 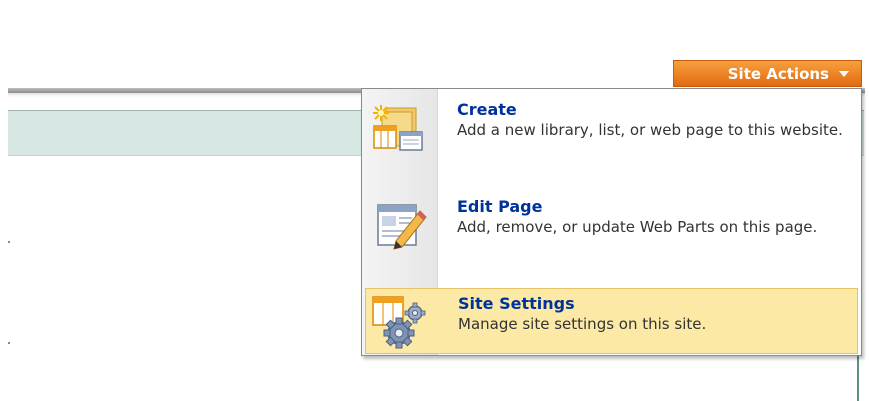 I want to click on menu-item-description: Manage site settings on this site., so click(x=582, y=324).